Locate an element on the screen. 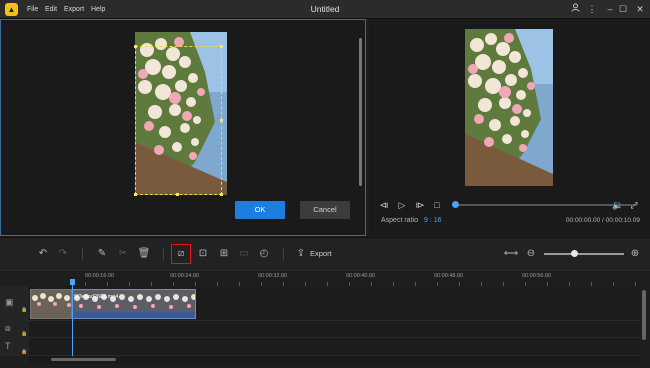 Image resolution: width=650 pixels, height=368 pixels. transform-icon: ⊞ is located at coordinates (224, 254).